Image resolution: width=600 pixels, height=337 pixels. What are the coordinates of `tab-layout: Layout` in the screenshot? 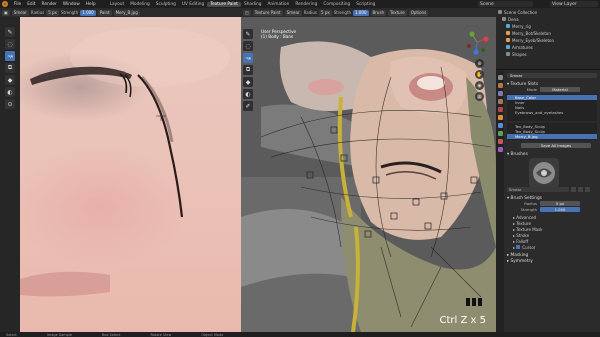 It's located at (117, 4).